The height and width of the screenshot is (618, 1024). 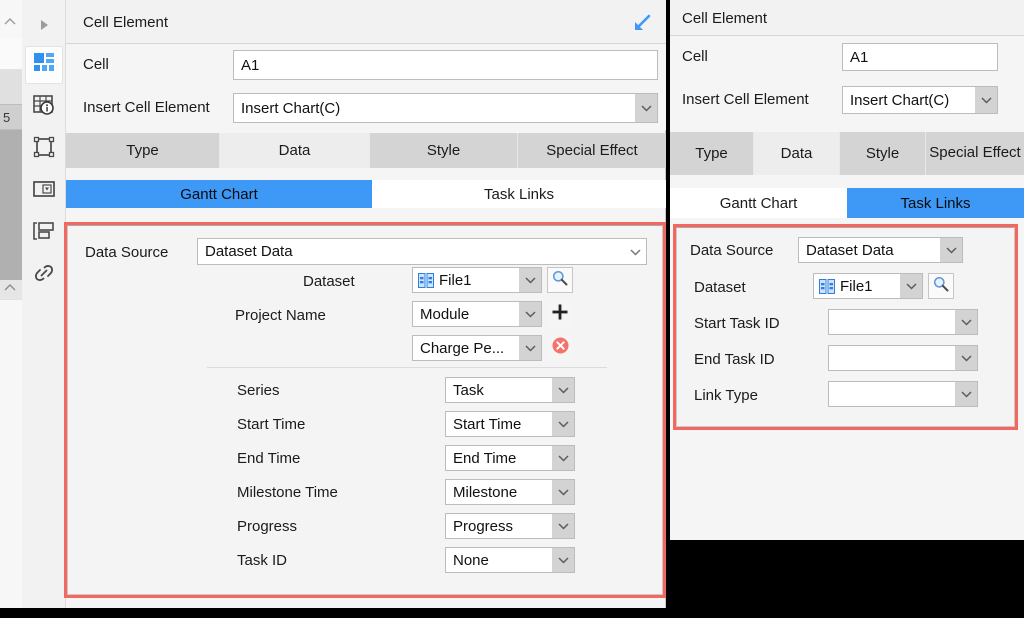 What do you see at coordinates (519, 194) in the screenshot?
I see `subtab-task-links: Task Links` at bounding box center [519, 194].